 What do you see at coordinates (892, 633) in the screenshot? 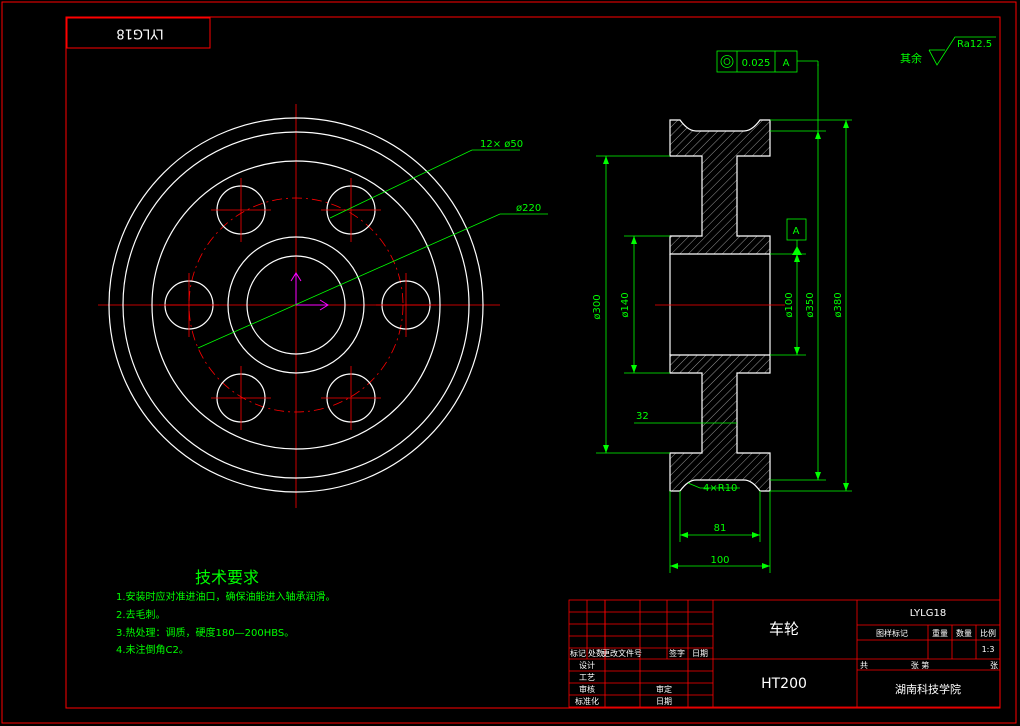
I see `mark-label: 图样标记` at bounding box center [892, 633].